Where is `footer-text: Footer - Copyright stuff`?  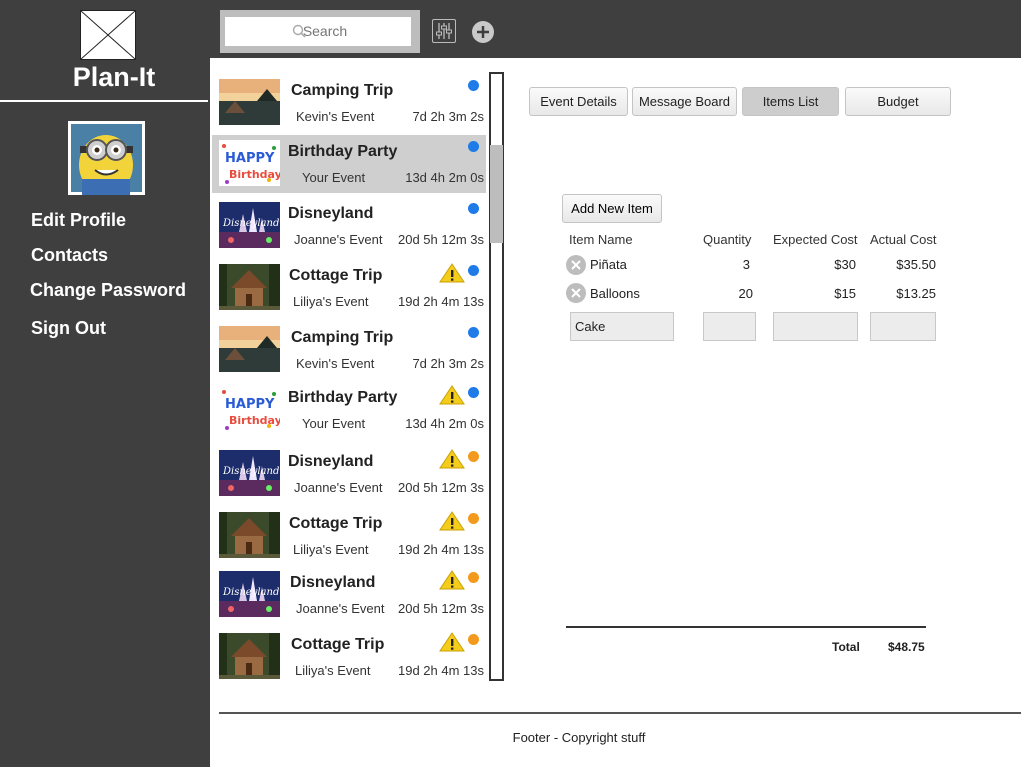 footer-text: Footer - Copyright stuff is located at coordinates (579, 737).